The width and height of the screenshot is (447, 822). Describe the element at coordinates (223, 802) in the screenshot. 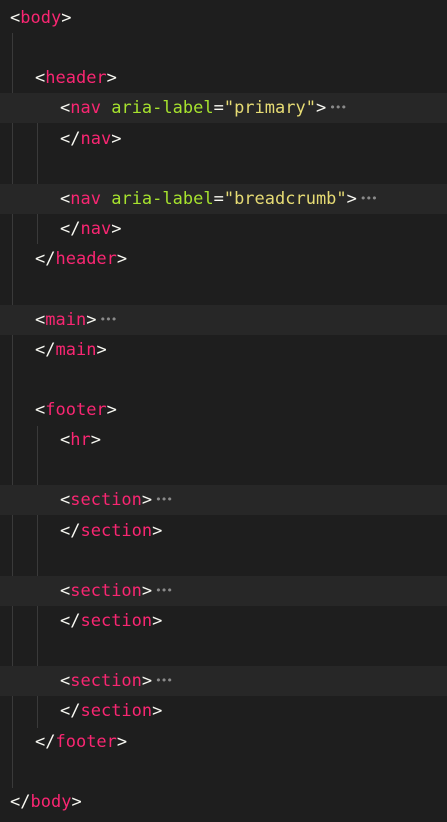

I see `code-line: </body>` at that location.